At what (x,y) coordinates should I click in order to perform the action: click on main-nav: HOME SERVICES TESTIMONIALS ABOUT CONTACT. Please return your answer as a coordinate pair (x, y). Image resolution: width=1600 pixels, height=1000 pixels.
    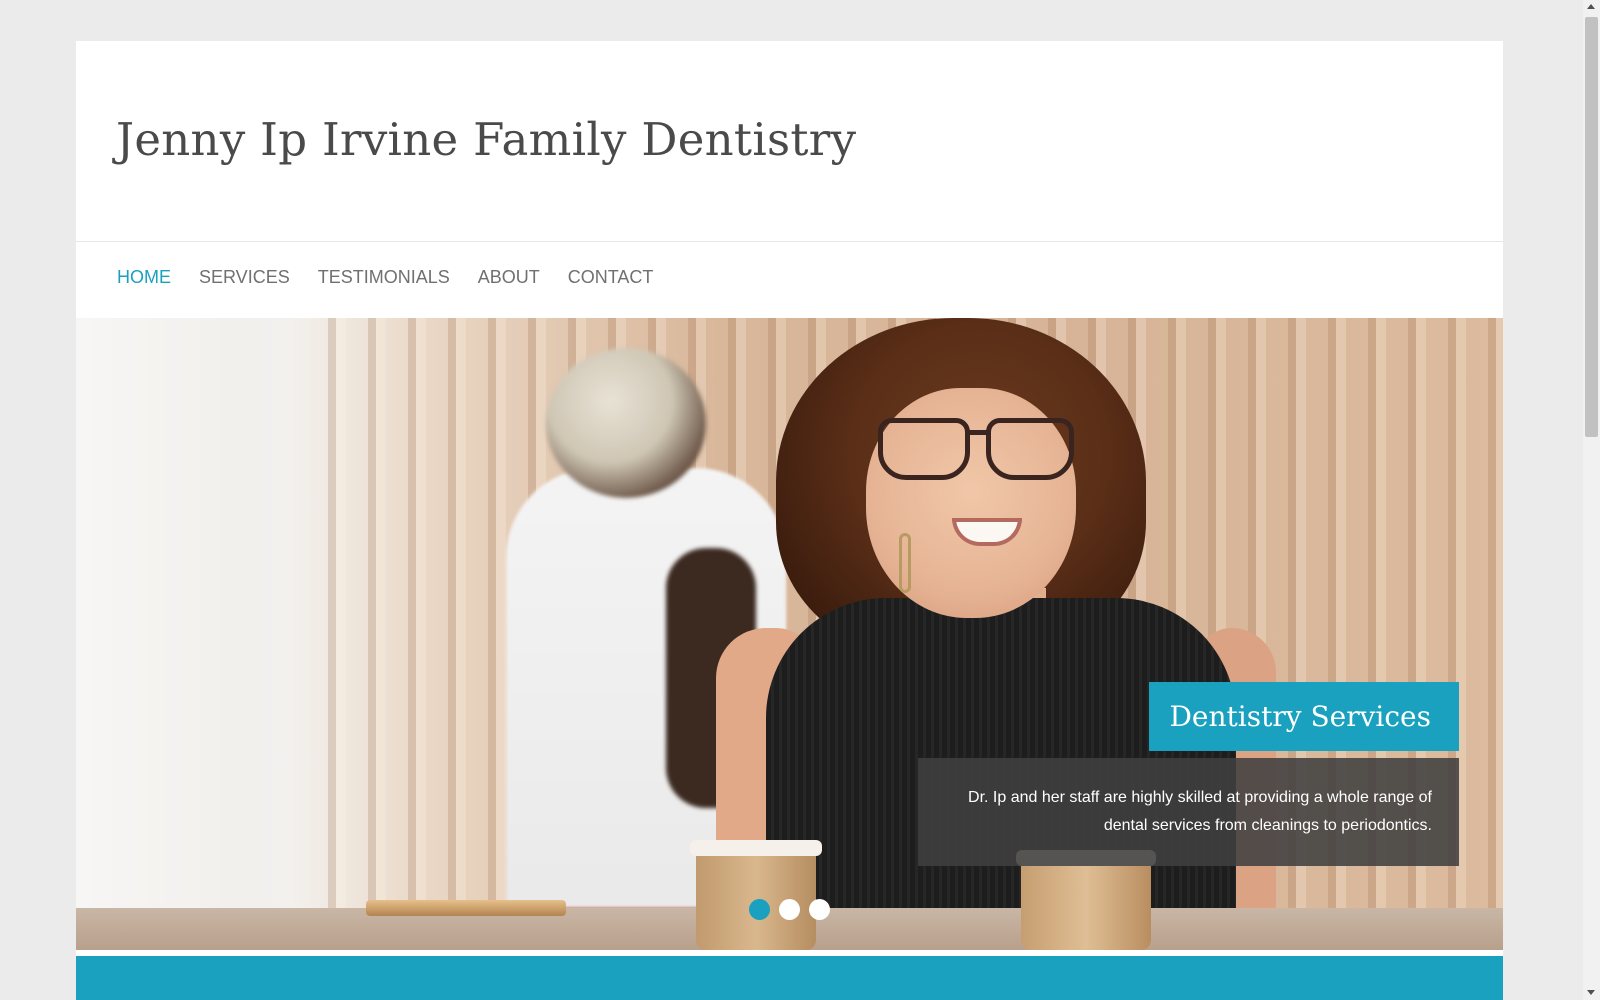
    Looking at the image, I should click on (385, 277).